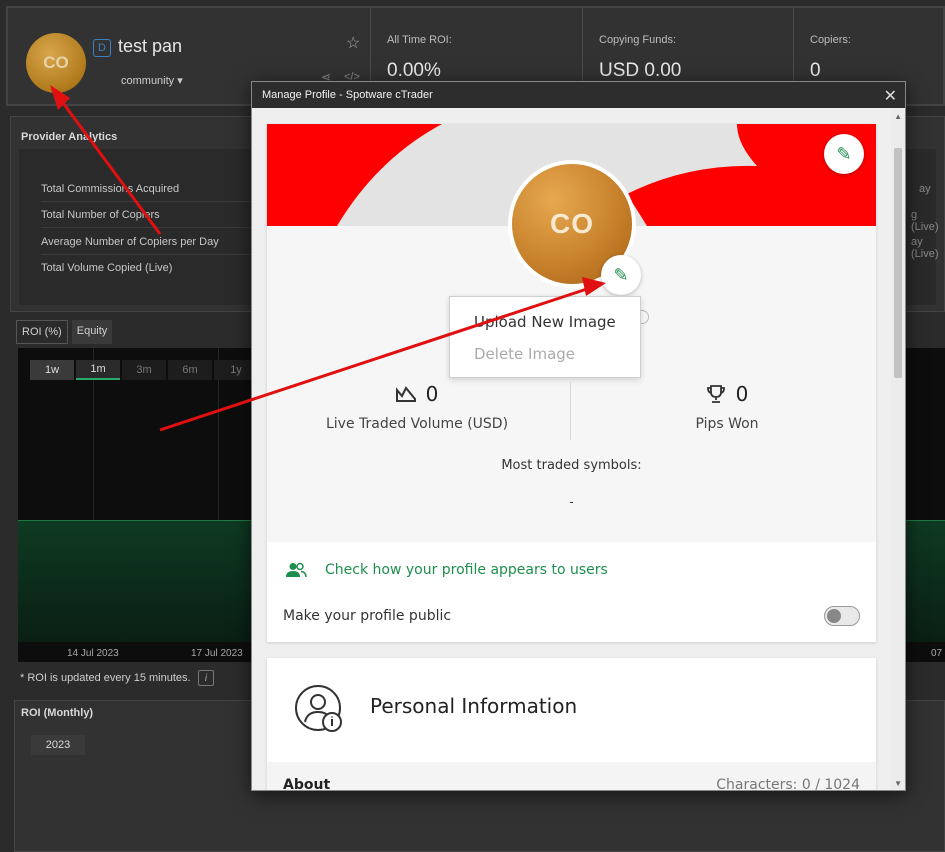  I want to click on provider-name: test pan, so click(150, 46).